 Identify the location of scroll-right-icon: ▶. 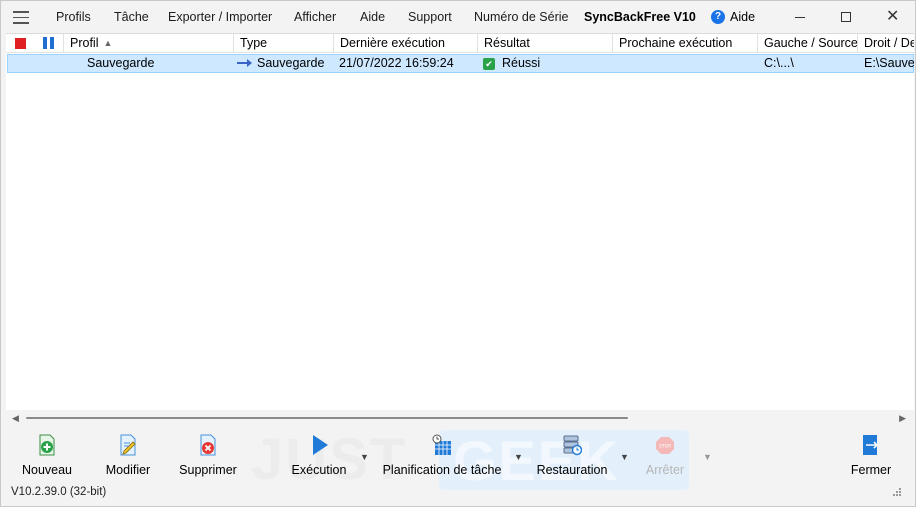
(902, 418).